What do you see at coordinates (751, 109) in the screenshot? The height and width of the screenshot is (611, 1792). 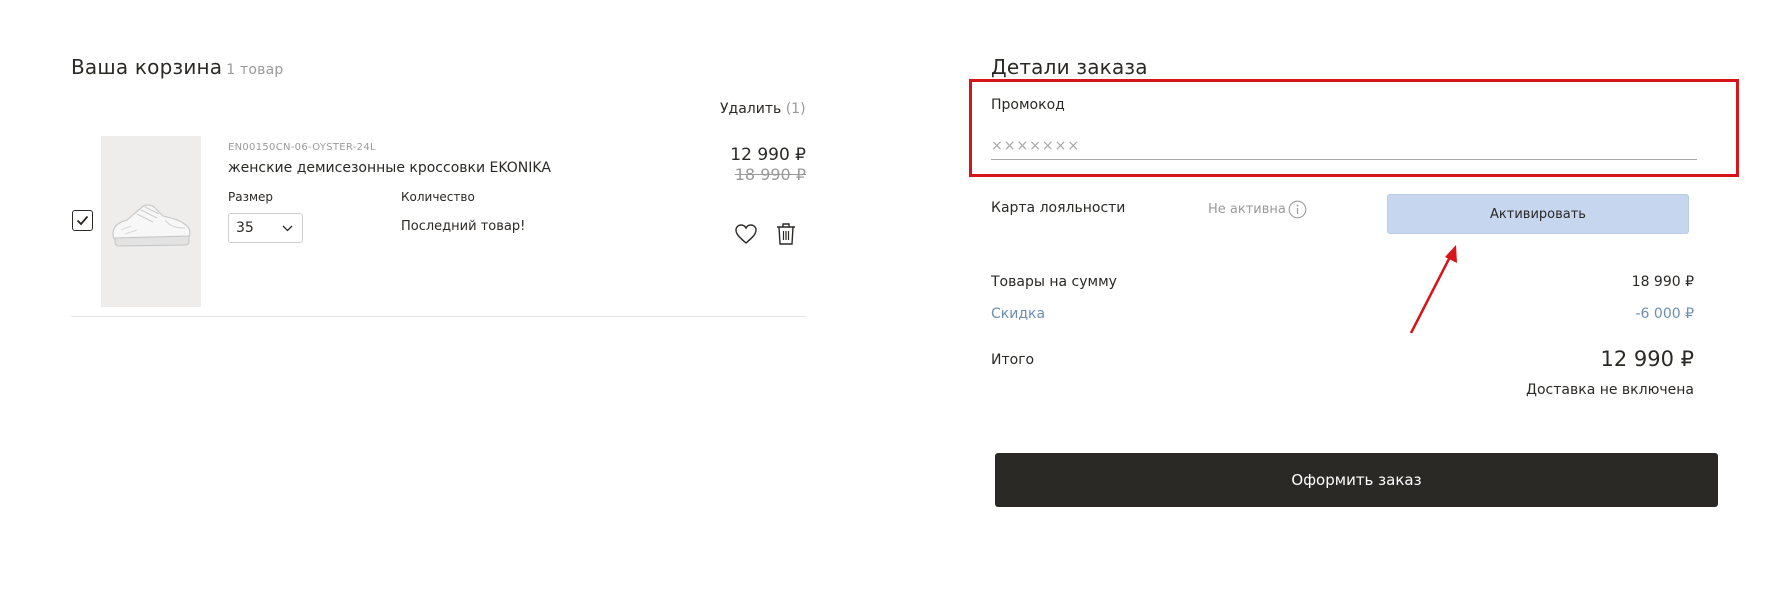 I see `delete-all-label: Удалить` at bounding box center [751, 109].